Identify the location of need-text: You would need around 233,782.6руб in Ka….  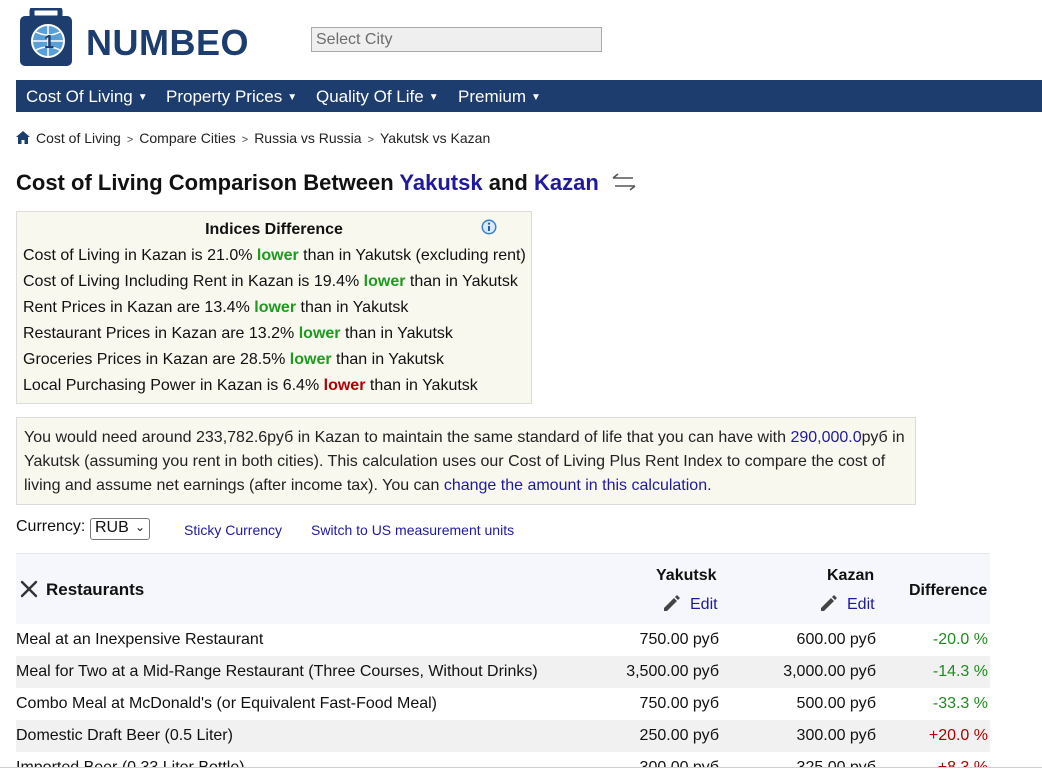
(405, 437).